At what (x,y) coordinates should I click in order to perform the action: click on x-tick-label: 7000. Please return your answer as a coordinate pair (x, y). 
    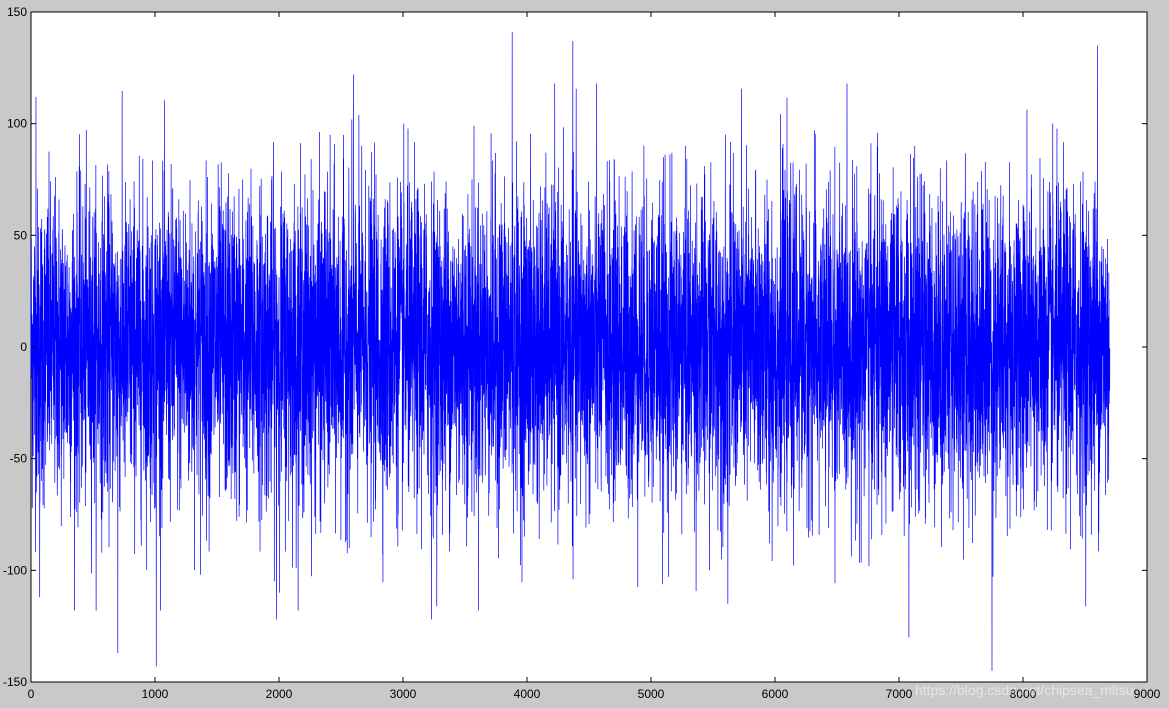
    Looking at the image, I should click on (899, 694).